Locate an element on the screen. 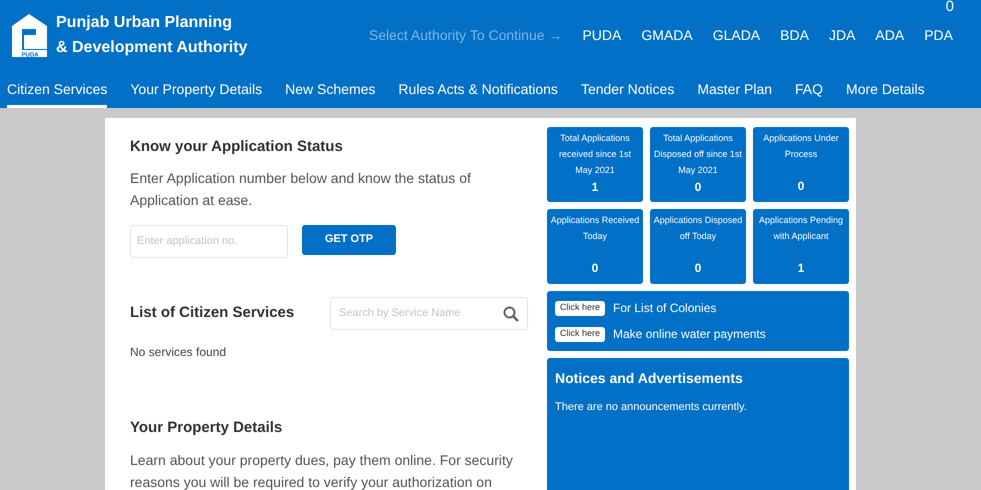 The width and height of the screenshot is (981, 490). nav-tab: Tender Notices is located at coordinates (627, 89).